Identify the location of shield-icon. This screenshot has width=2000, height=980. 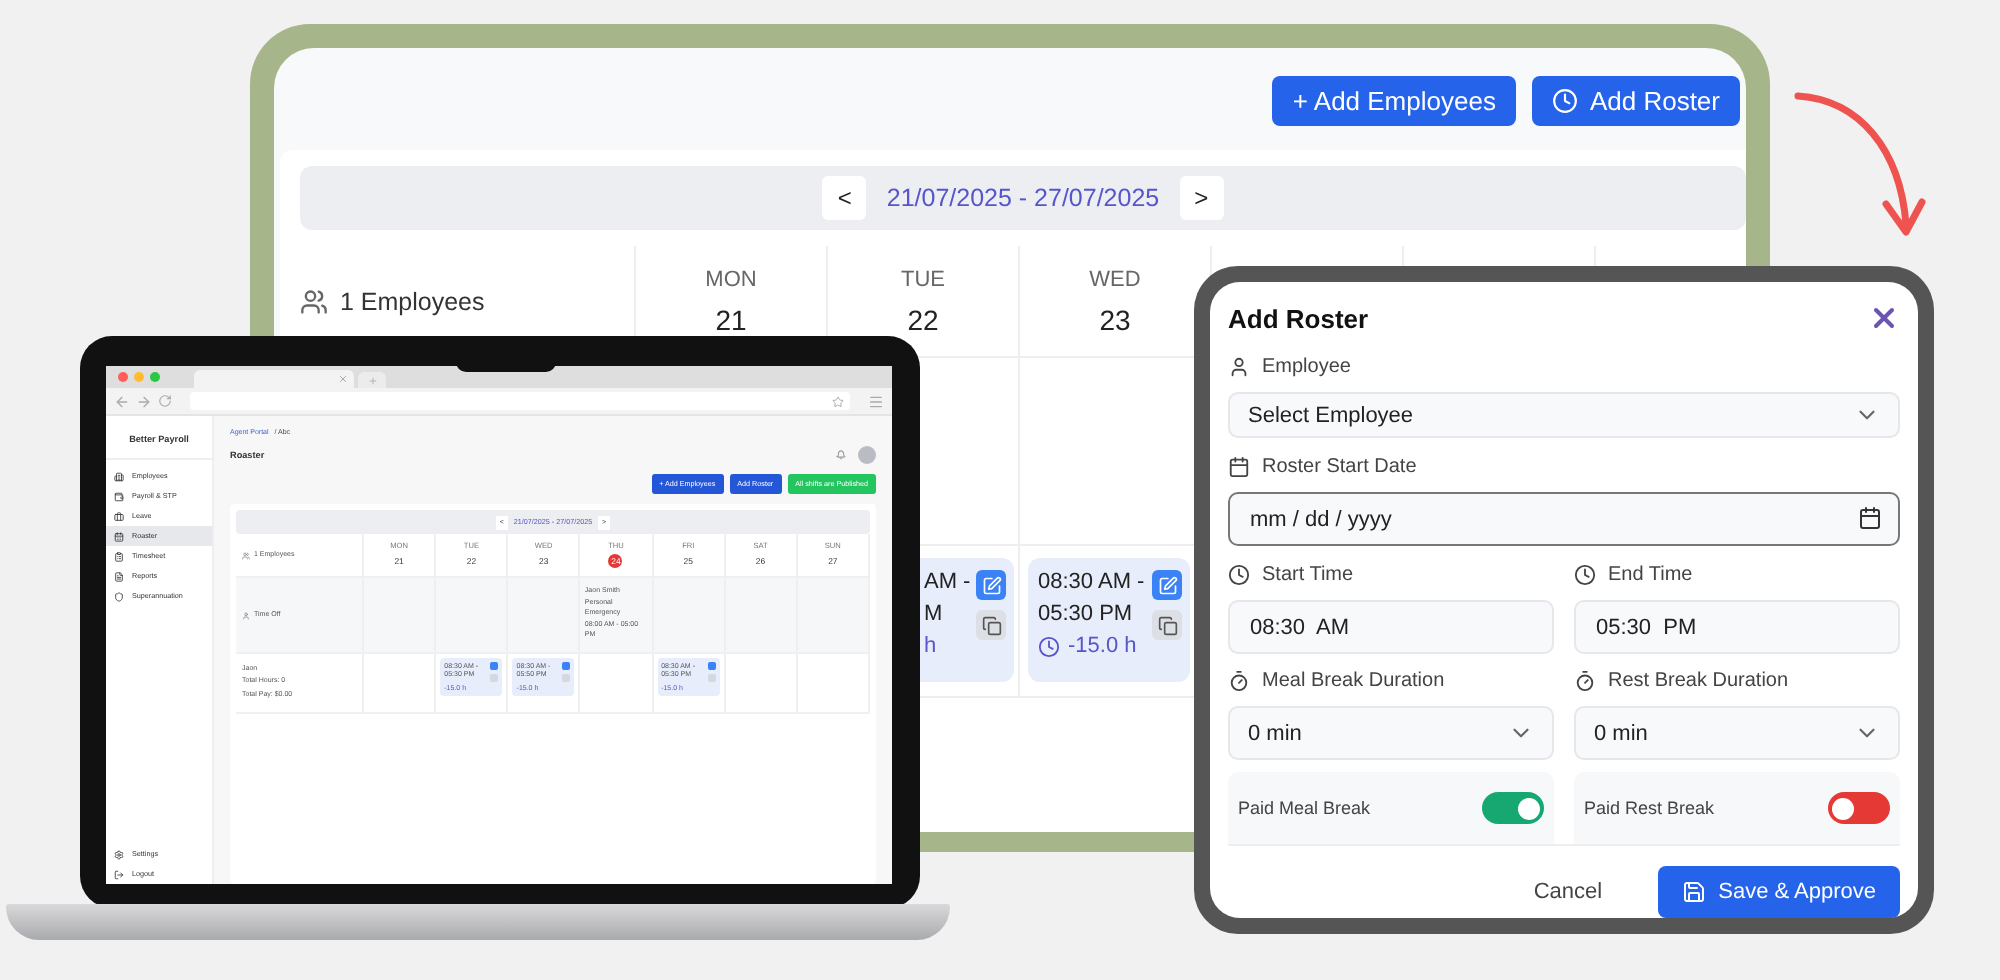
(119, 596).